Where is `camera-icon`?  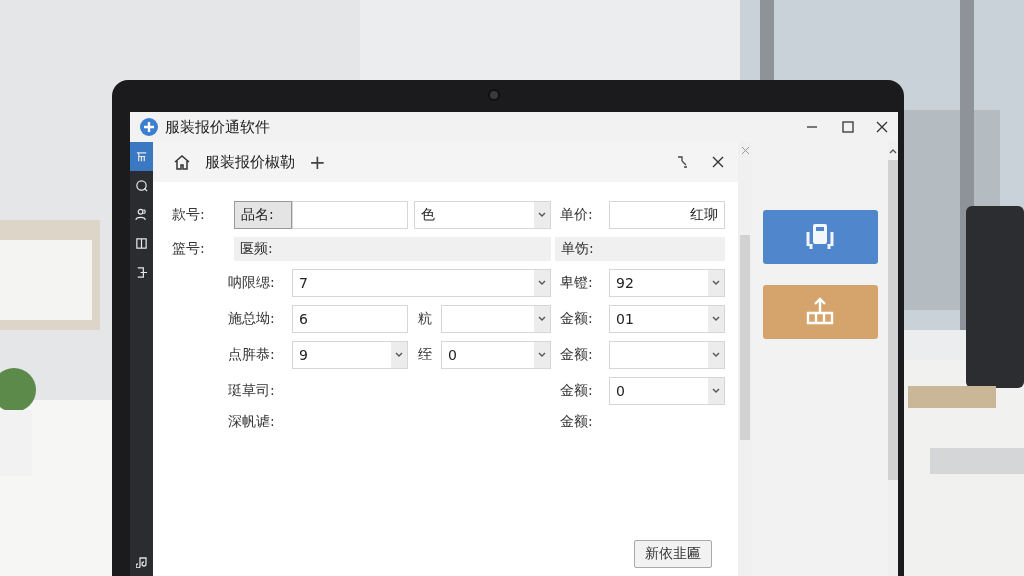
camera-icon is located at coordinates (494, 95).